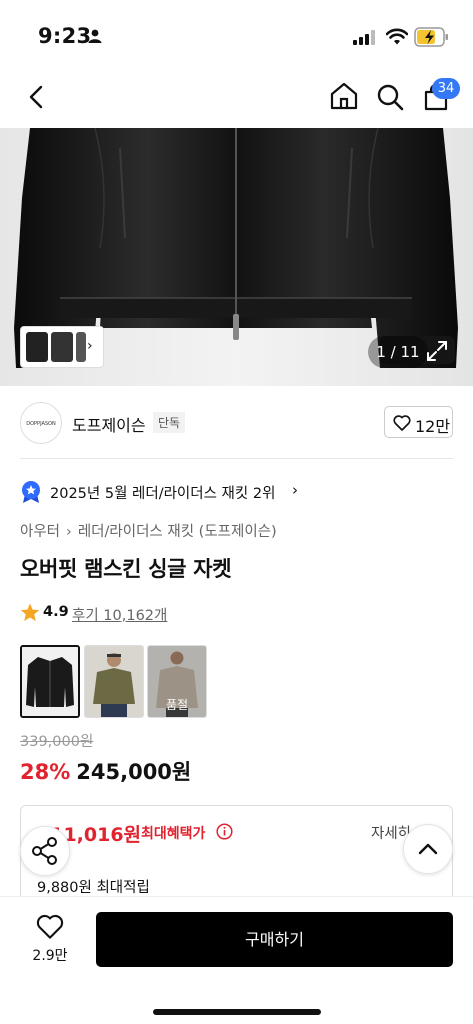  I want to click on divider, so click(236, 458).